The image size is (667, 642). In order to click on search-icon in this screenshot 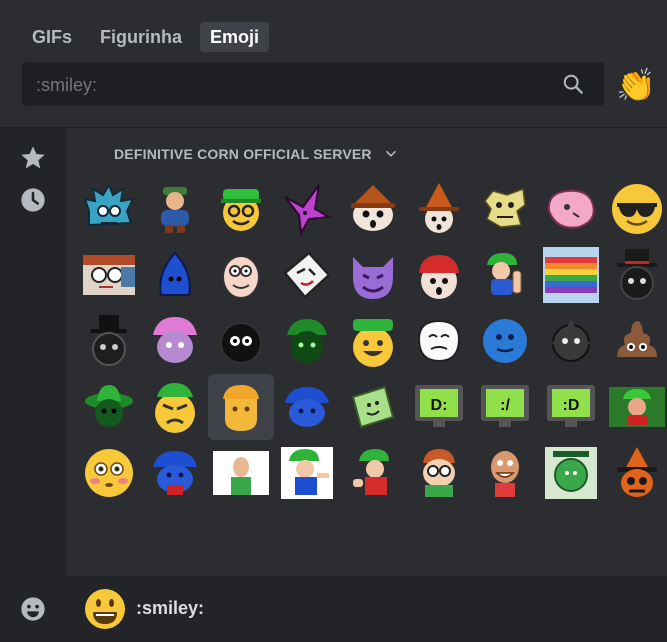, I will do `click(573, 84)`.